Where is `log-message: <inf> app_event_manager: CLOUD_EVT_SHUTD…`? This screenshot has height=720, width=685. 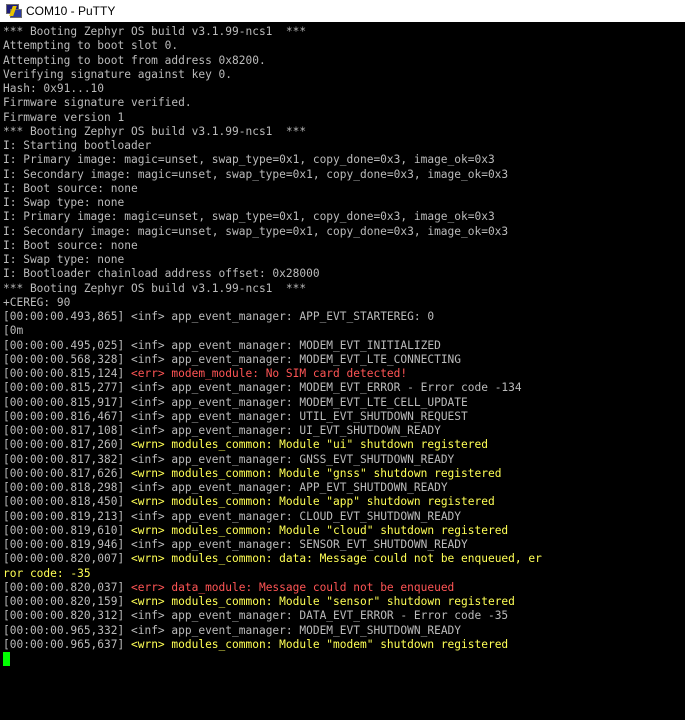
log-message: <inf> app_event_manager: CLOUD_EVT_SHUTD… is located at coordinates (296, 516).